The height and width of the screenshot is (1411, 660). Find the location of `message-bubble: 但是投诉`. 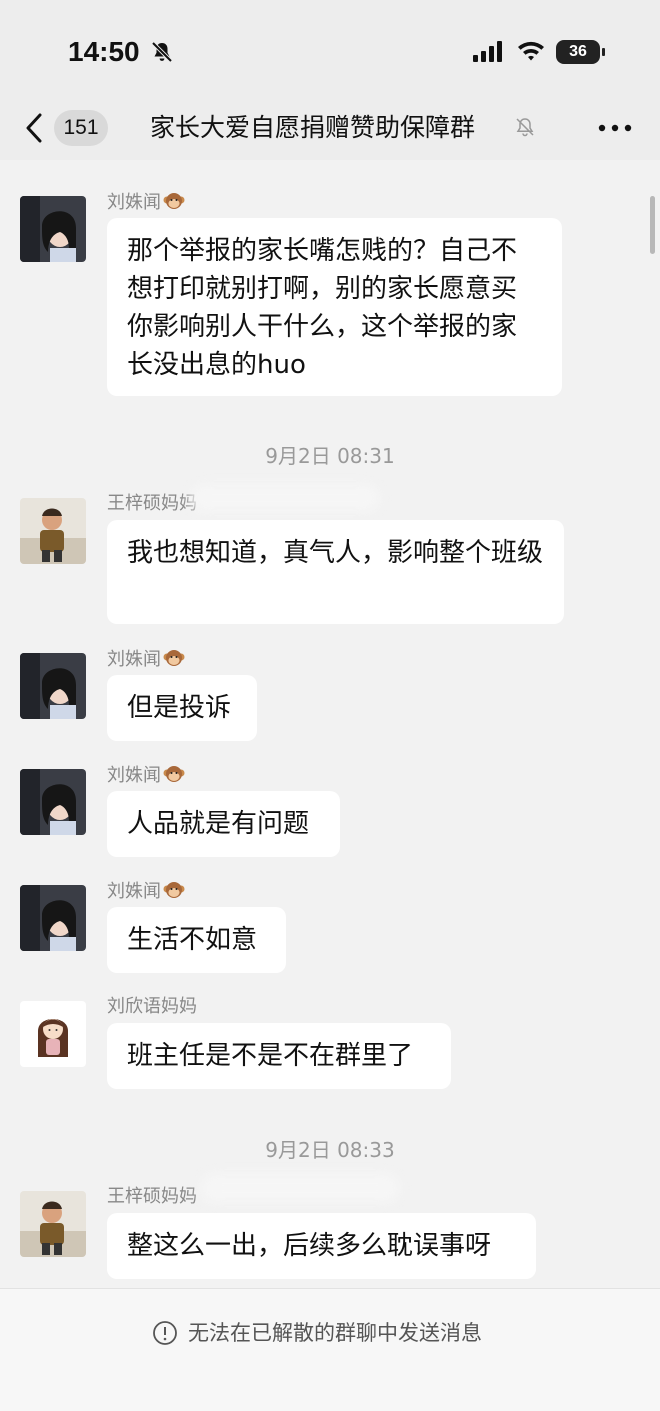

message-bubble: 但是投诉 is located at coordinates (182, 708).